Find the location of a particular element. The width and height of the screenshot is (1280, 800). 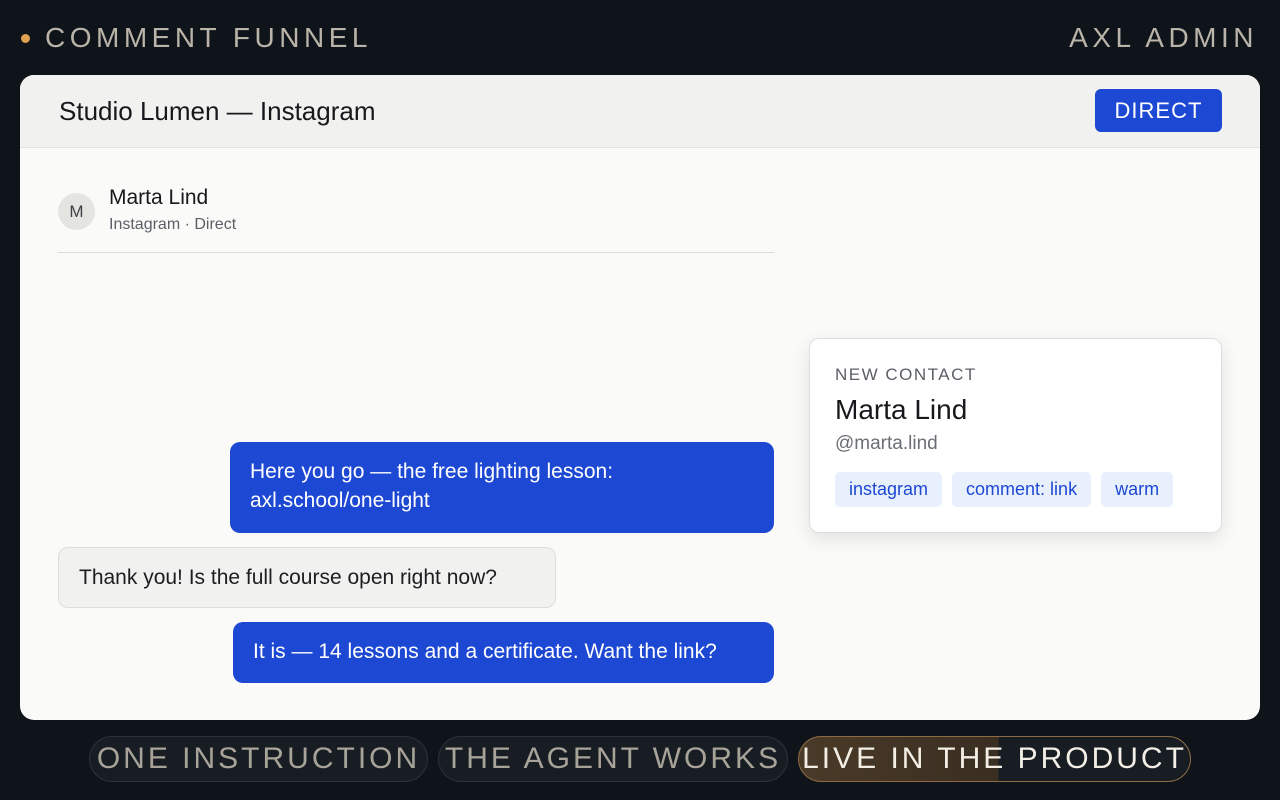

avatar: M is located at coordinates (76, 211).